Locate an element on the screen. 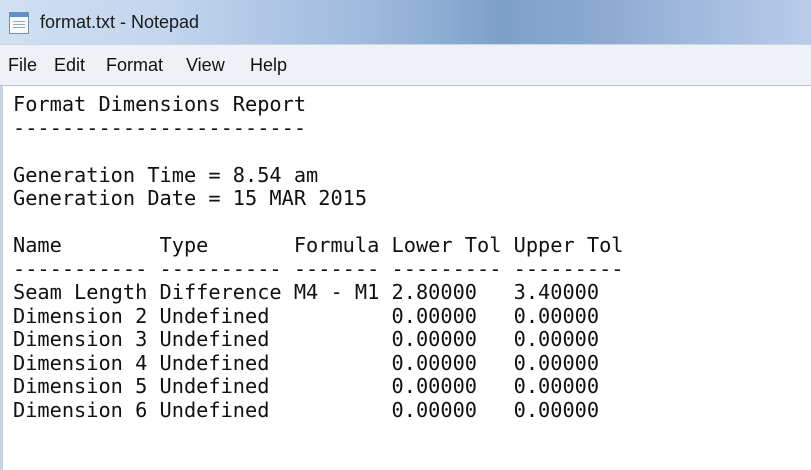 Image resolution: width=811 pixels, height=470 pixels. document-line: Dimension 6 Undefined 0.00000 0.00000 is located at coordinates (306, 409).